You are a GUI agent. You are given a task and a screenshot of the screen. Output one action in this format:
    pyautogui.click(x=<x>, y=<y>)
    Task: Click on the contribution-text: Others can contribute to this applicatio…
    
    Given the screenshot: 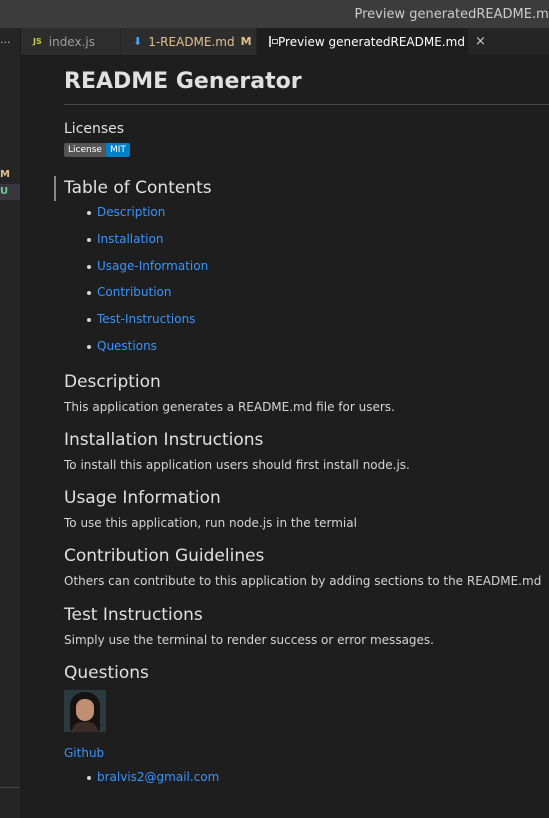 What is the action you would take?
    pyautogui.click(x=303, y=581)
    